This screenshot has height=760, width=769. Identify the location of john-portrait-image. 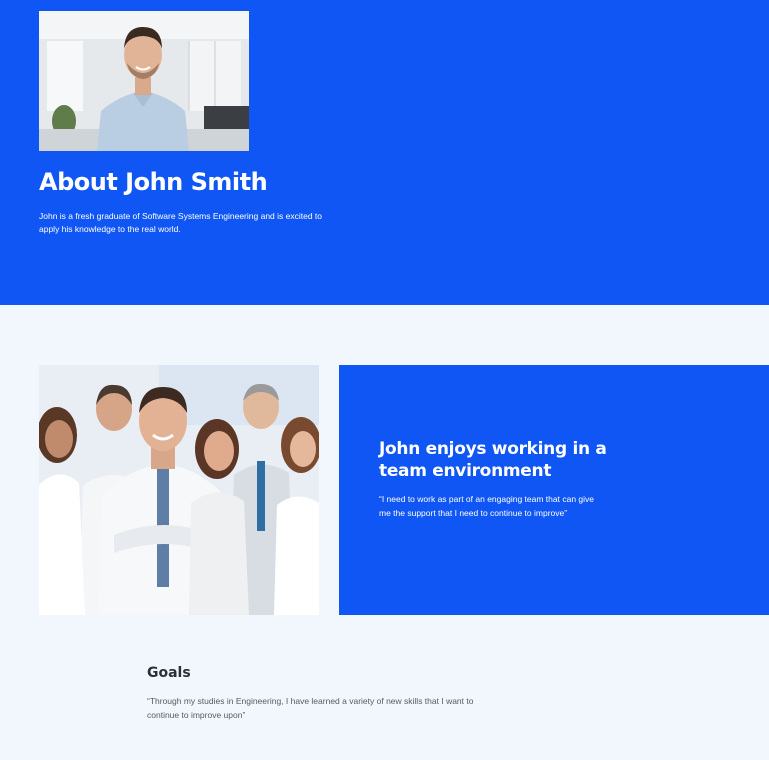
(144, 81).